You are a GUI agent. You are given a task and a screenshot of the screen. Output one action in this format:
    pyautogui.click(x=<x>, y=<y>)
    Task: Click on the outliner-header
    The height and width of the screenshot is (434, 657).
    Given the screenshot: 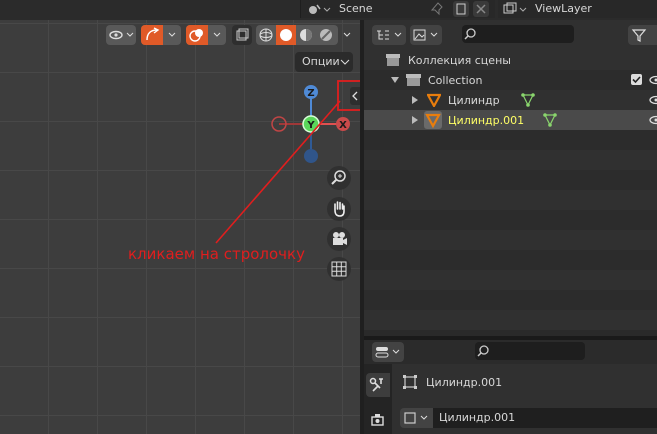 What is the action you would take?
    pyautogui.click(x=510, y=35)
    